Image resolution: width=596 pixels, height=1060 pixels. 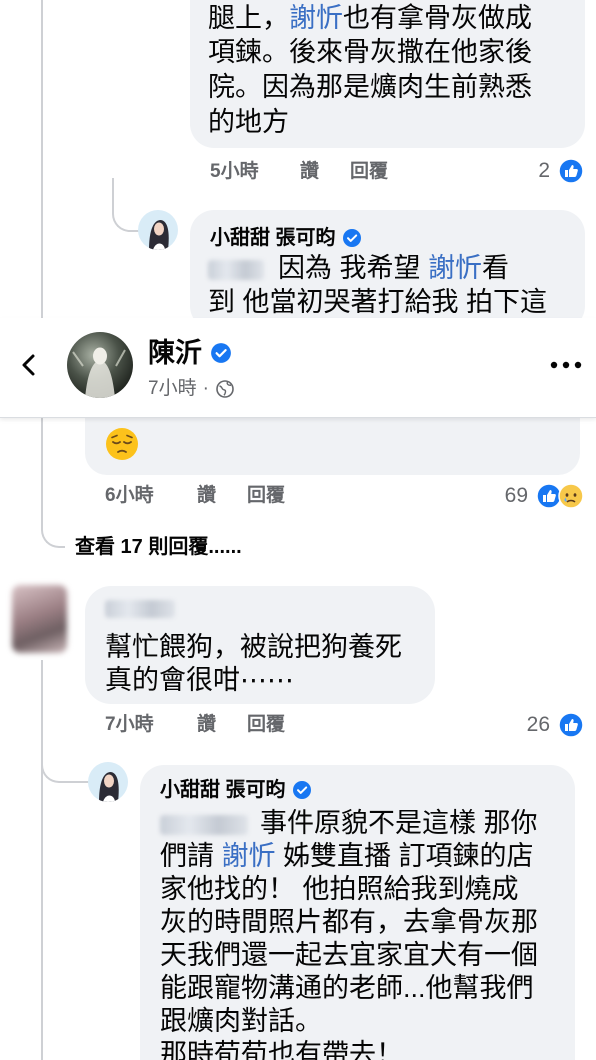 I want to click on comment-text-line: 們請 謝忻 姊雙直播 訂項鍊的店, so click(x=347, y=856).